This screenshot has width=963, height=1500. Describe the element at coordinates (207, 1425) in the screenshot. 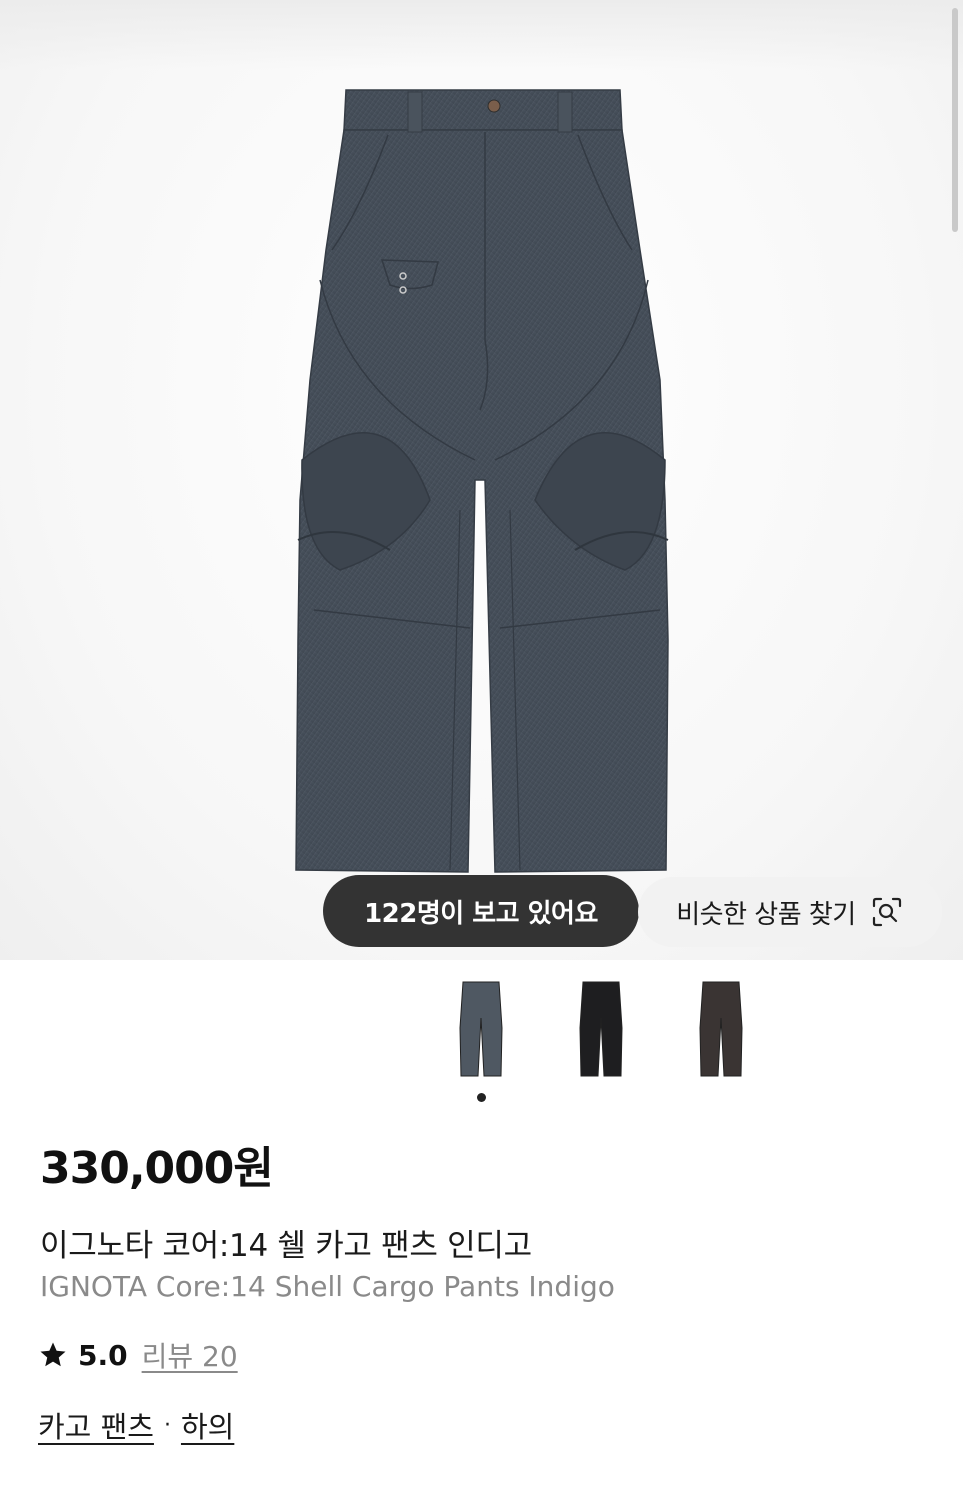

I see `category-link-bottoms: 하의` at that location.